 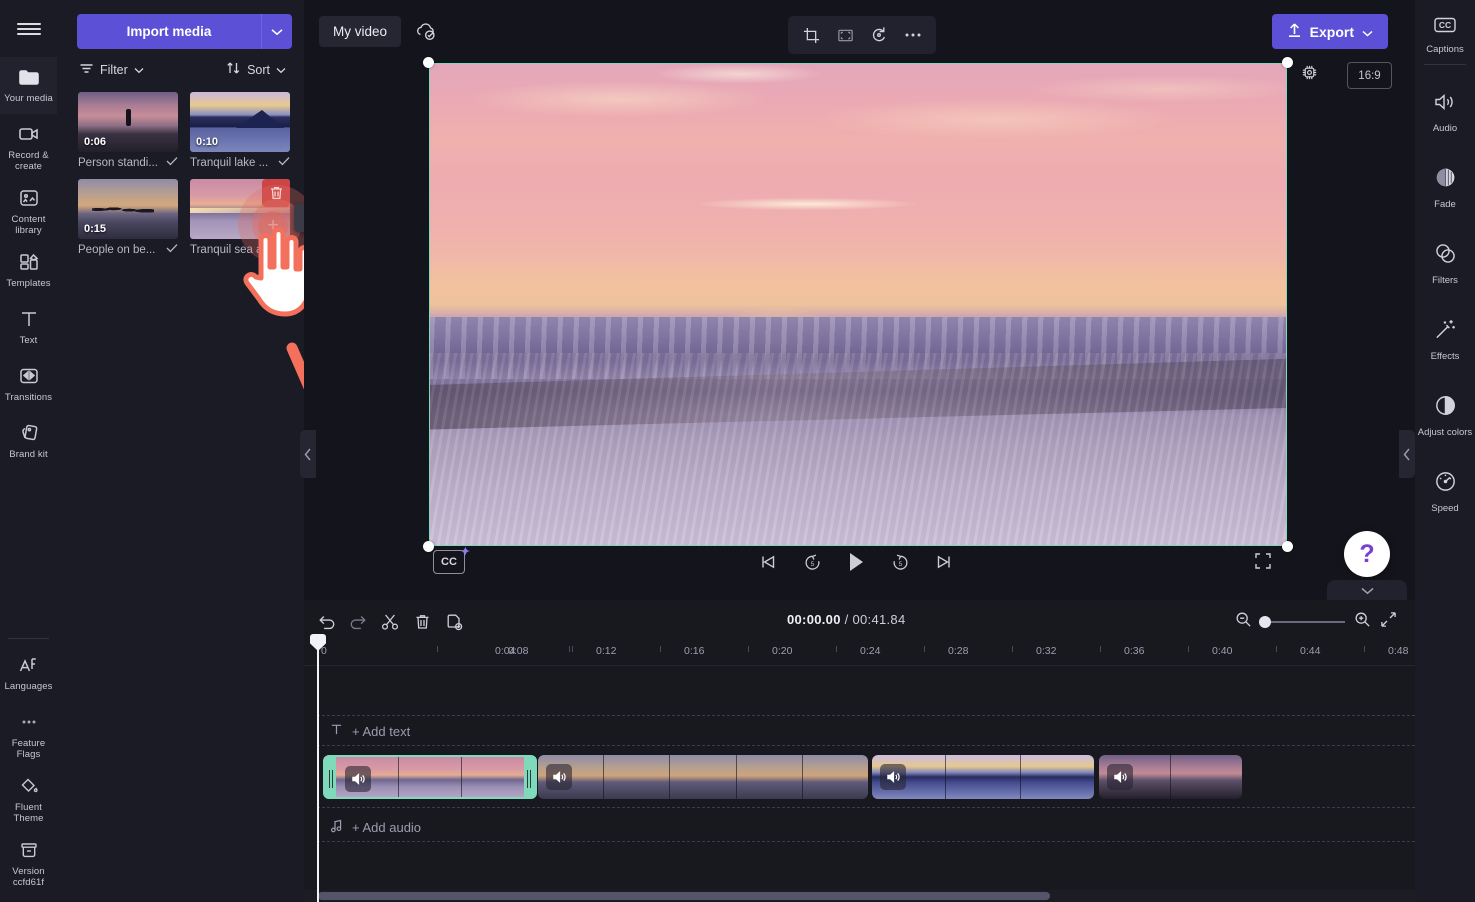 What do you see at coordinates (28, 327) in the screenshot?
I see `sidebar-item-text: Text` at bounding box center [28, 327].